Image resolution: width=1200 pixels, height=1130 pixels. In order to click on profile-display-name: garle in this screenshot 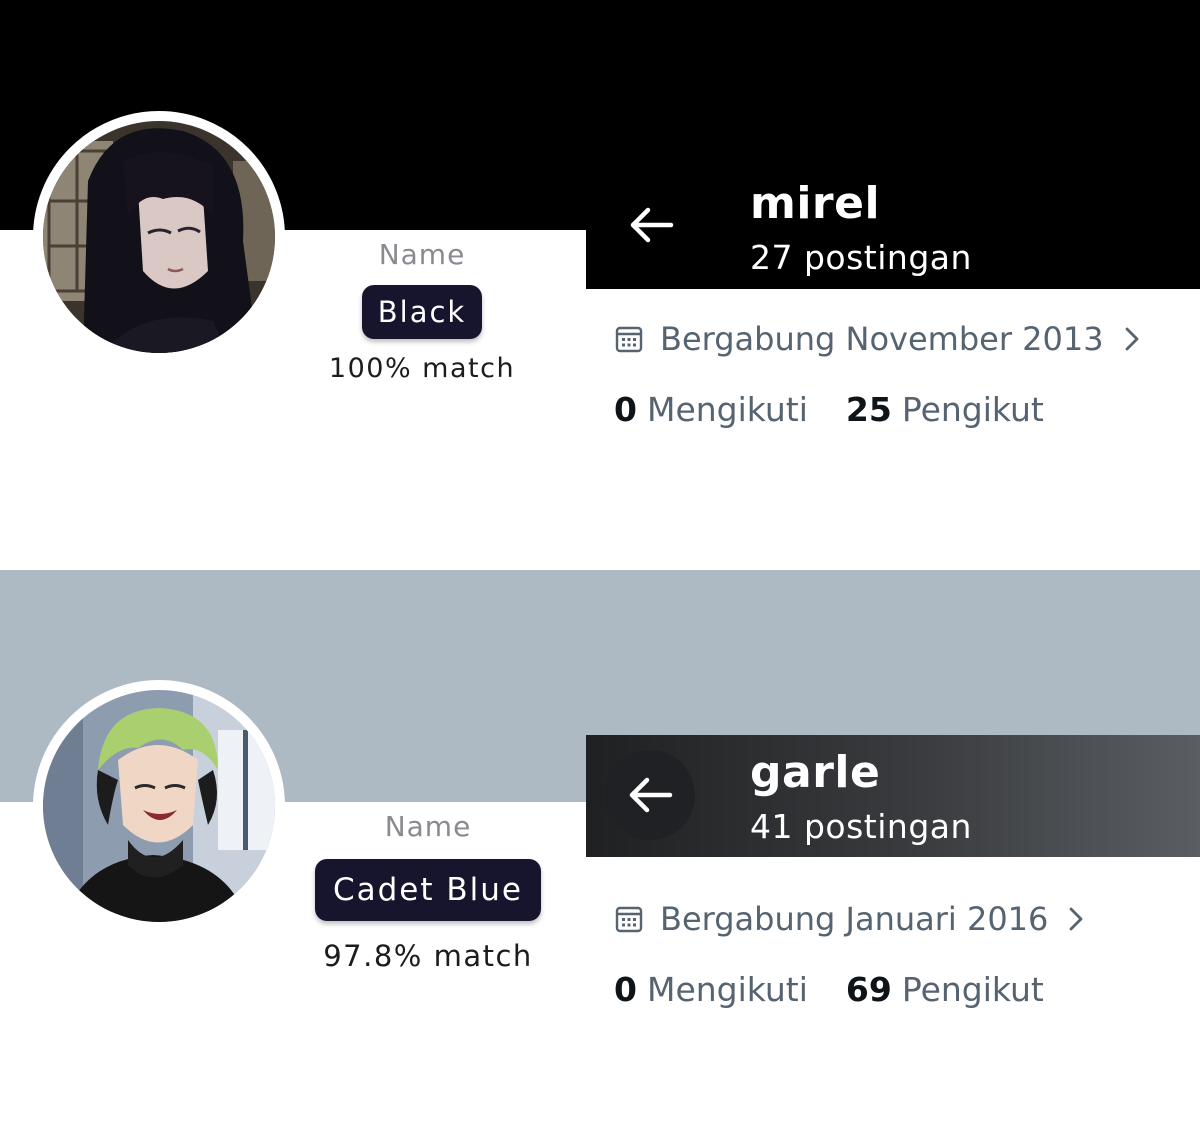, I will do `click(815, 772)`.